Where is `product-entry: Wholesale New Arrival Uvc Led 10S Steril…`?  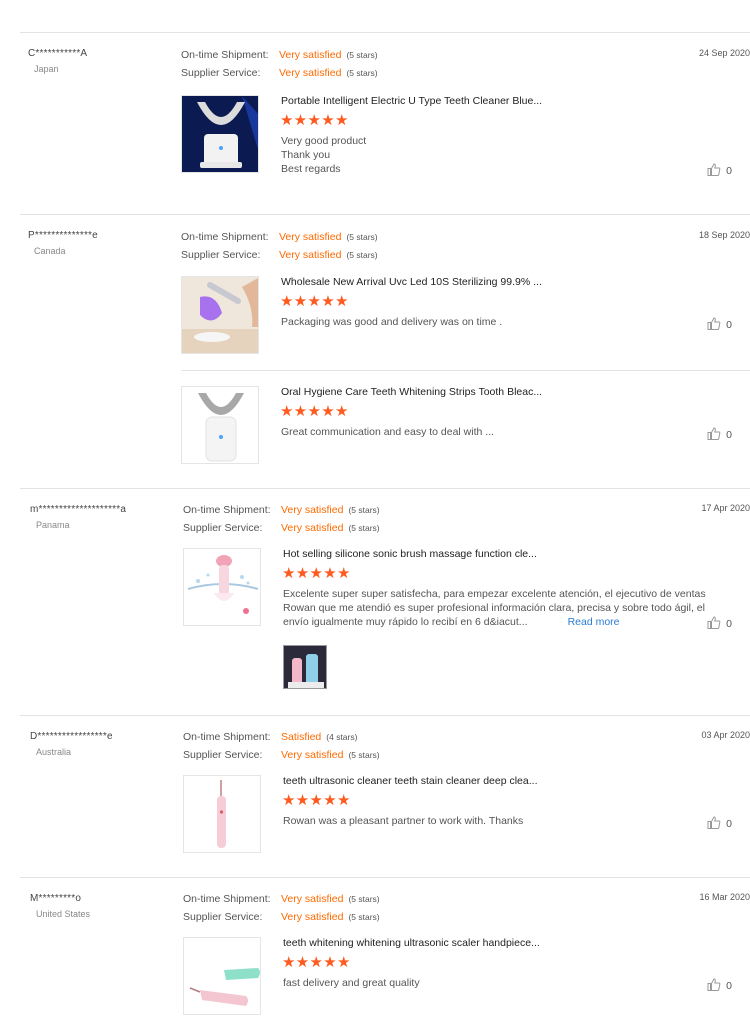
product-entry: Wholesale New Arrival Uvc Led 10S Steril… is located at coordinates (465, 316).